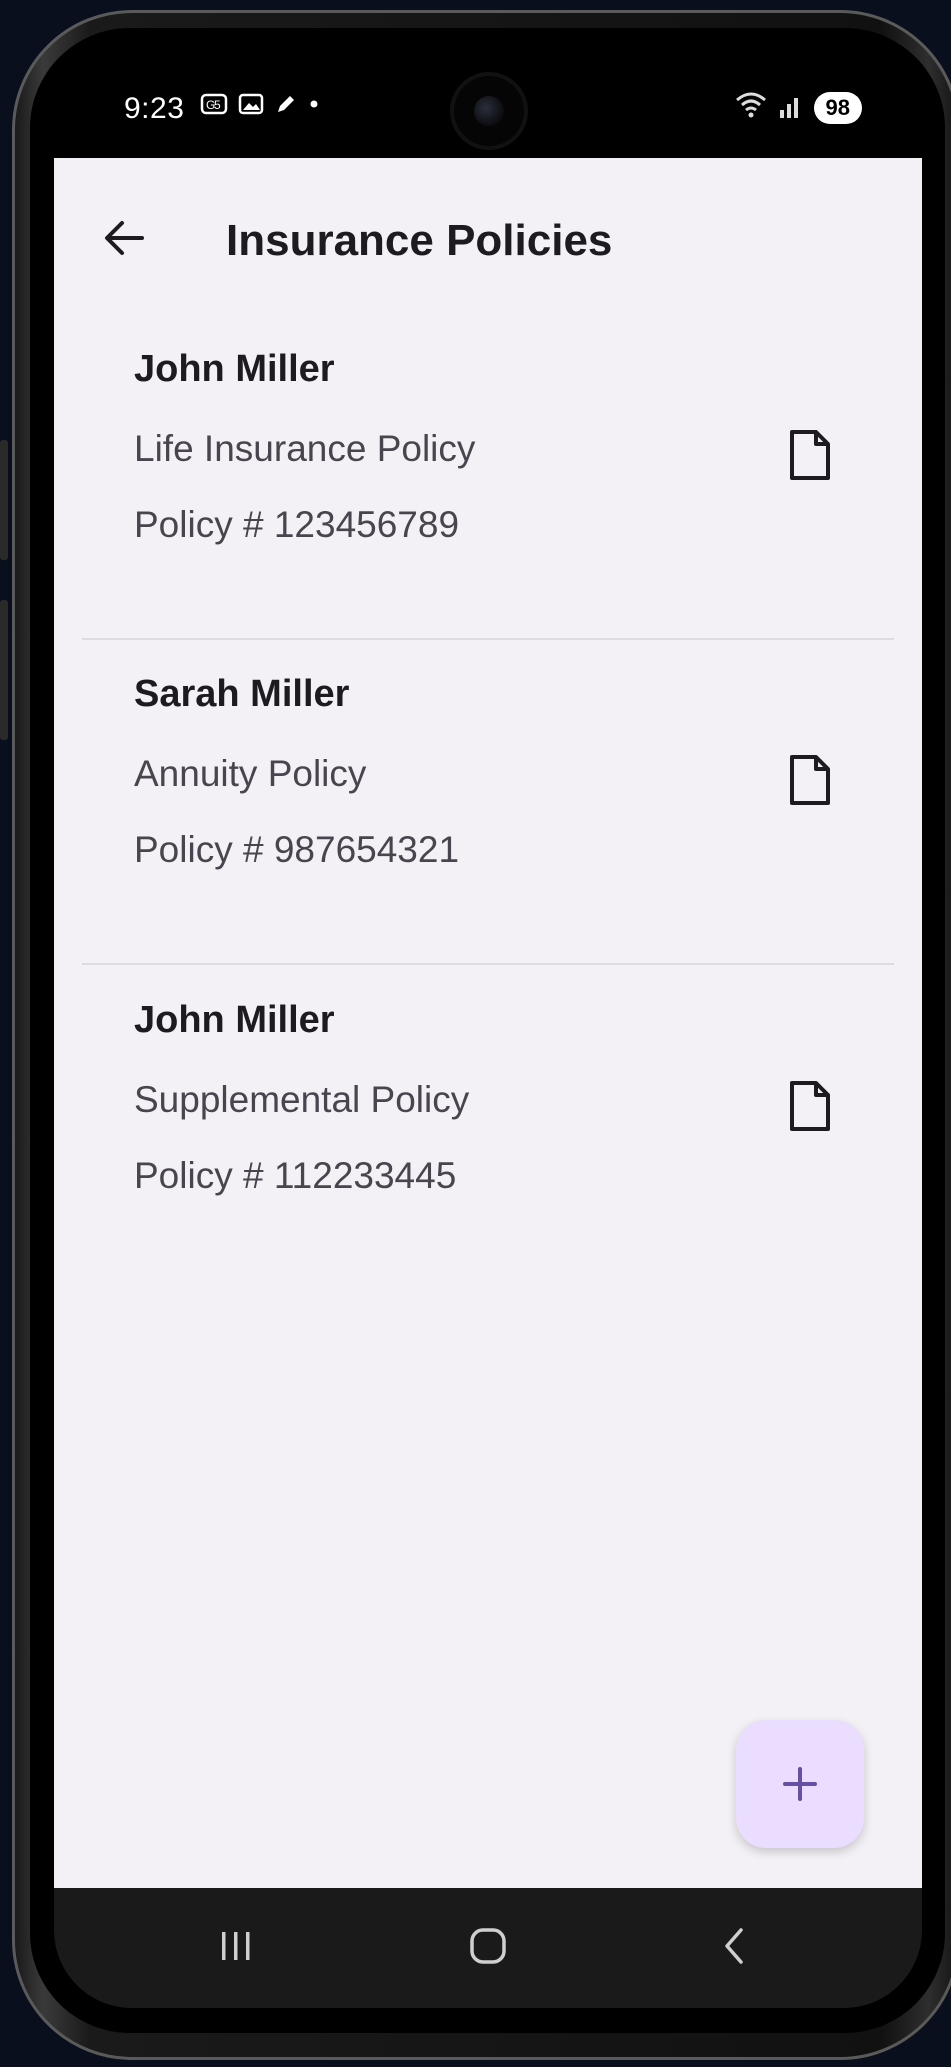 The height and width of the screenshot is (2067, 951). Describe the element at coordinates (250, 773) in the screenshot. I see `policy-type: Annuity Policy` at that location.